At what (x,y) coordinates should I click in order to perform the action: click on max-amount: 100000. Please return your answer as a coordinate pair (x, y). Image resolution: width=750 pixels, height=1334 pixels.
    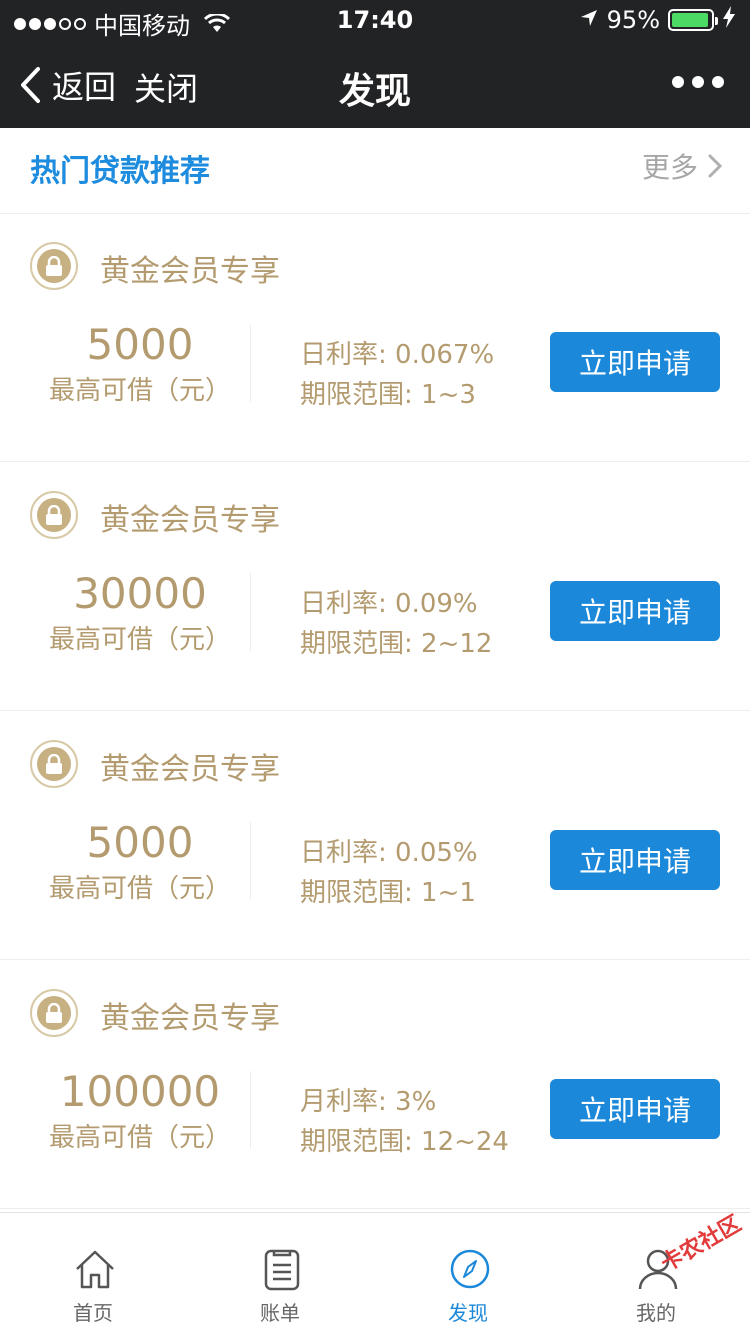
    Looking at the image, I should click on (140, 1091).